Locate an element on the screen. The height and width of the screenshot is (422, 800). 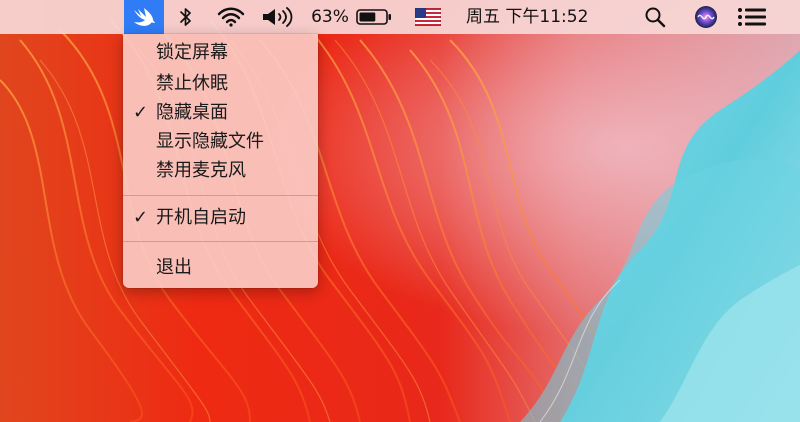
volume-icon is located at coordinates (278, 17).